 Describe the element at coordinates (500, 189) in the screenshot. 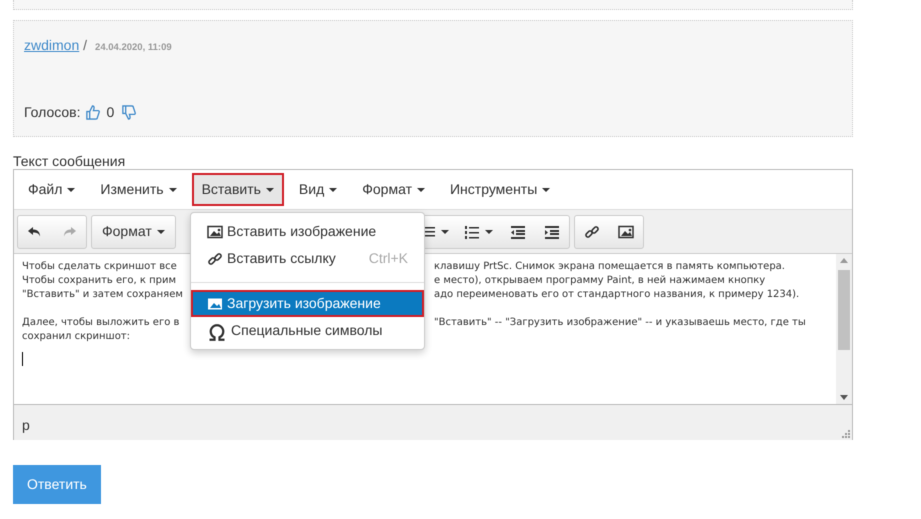

I see `menu-item: Инструменты` at that location.